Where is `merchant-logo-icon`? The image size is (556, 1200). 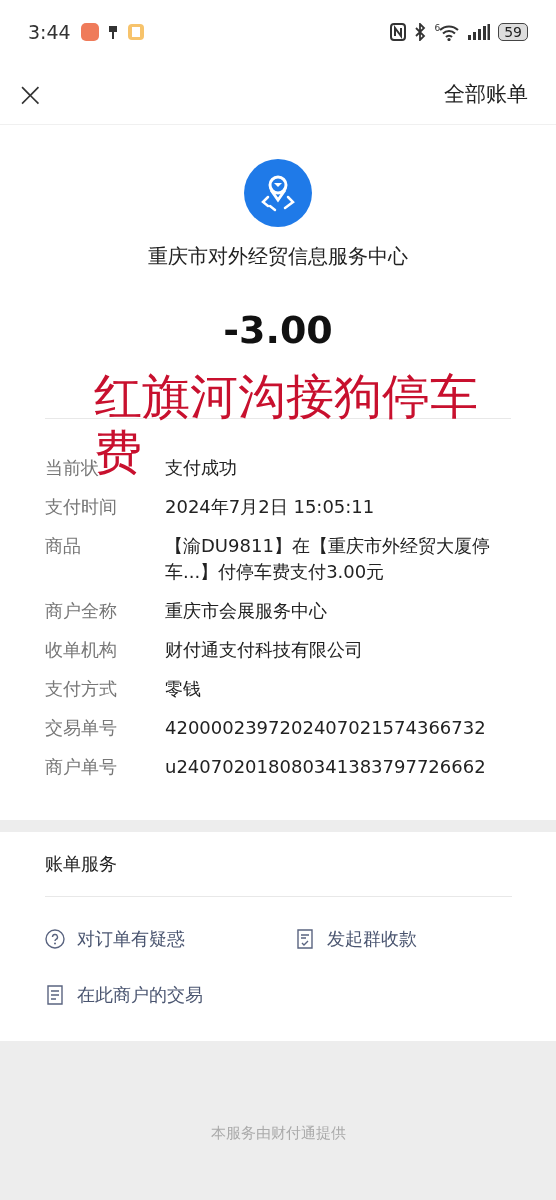 merchant-logo-icon is located at coordinates (278, 193).